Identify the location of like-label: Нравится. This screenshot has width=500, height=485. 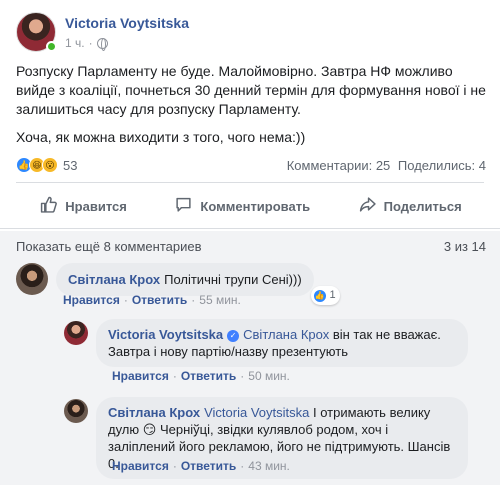
(96, 206).